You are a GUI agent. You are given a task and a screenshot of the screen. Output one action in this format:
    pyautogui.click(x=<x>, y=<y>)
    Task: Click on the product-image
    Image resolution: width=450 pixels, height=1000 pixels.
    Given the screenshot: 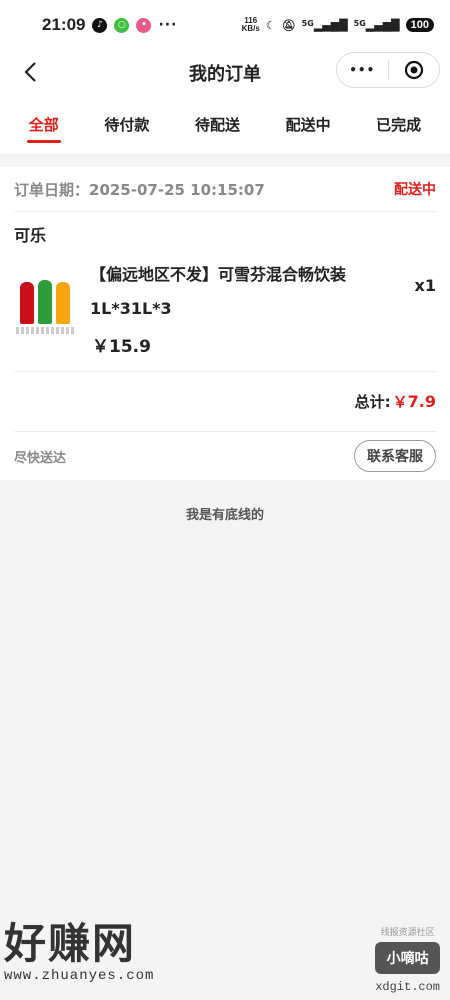 What is the action you would take?
    pyautogui.click(x=45, y=302)
    